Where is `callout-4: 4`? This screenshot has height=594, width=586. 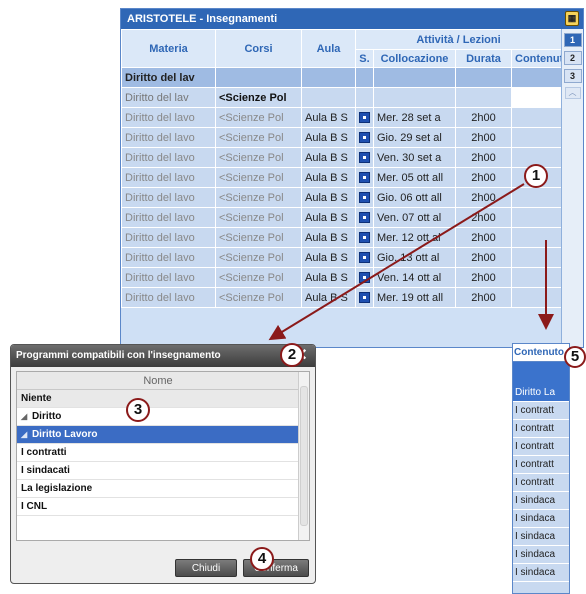
callout-4: 4 is located at coordinates (262, 559).